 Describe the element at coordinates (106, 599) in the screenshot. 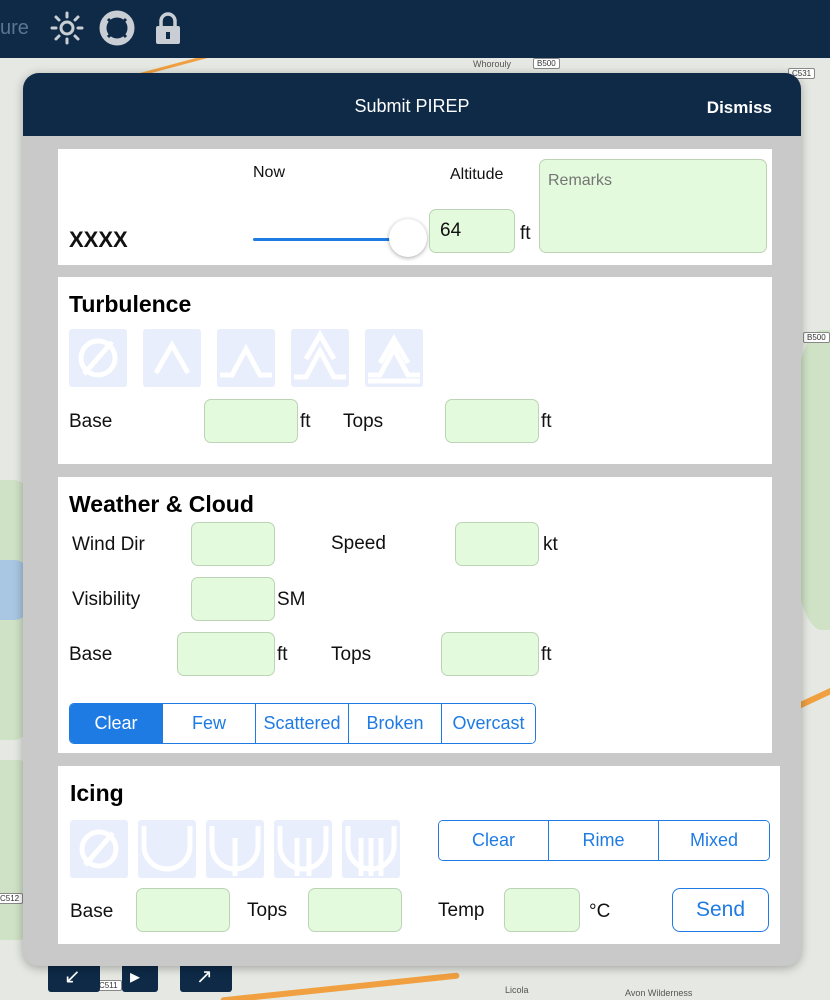

I see `visibility-label: Visibility` at that location.